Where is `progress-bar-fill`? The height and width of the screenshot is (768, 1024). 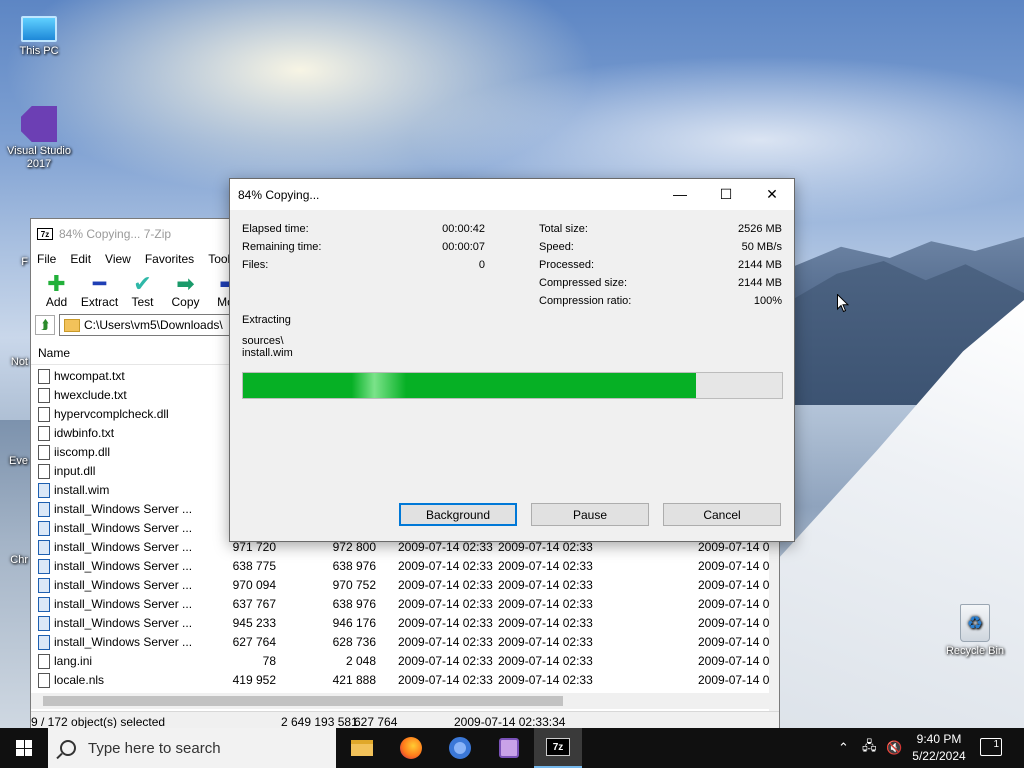 progress-bar-fill is located at coordinates (469, 385).